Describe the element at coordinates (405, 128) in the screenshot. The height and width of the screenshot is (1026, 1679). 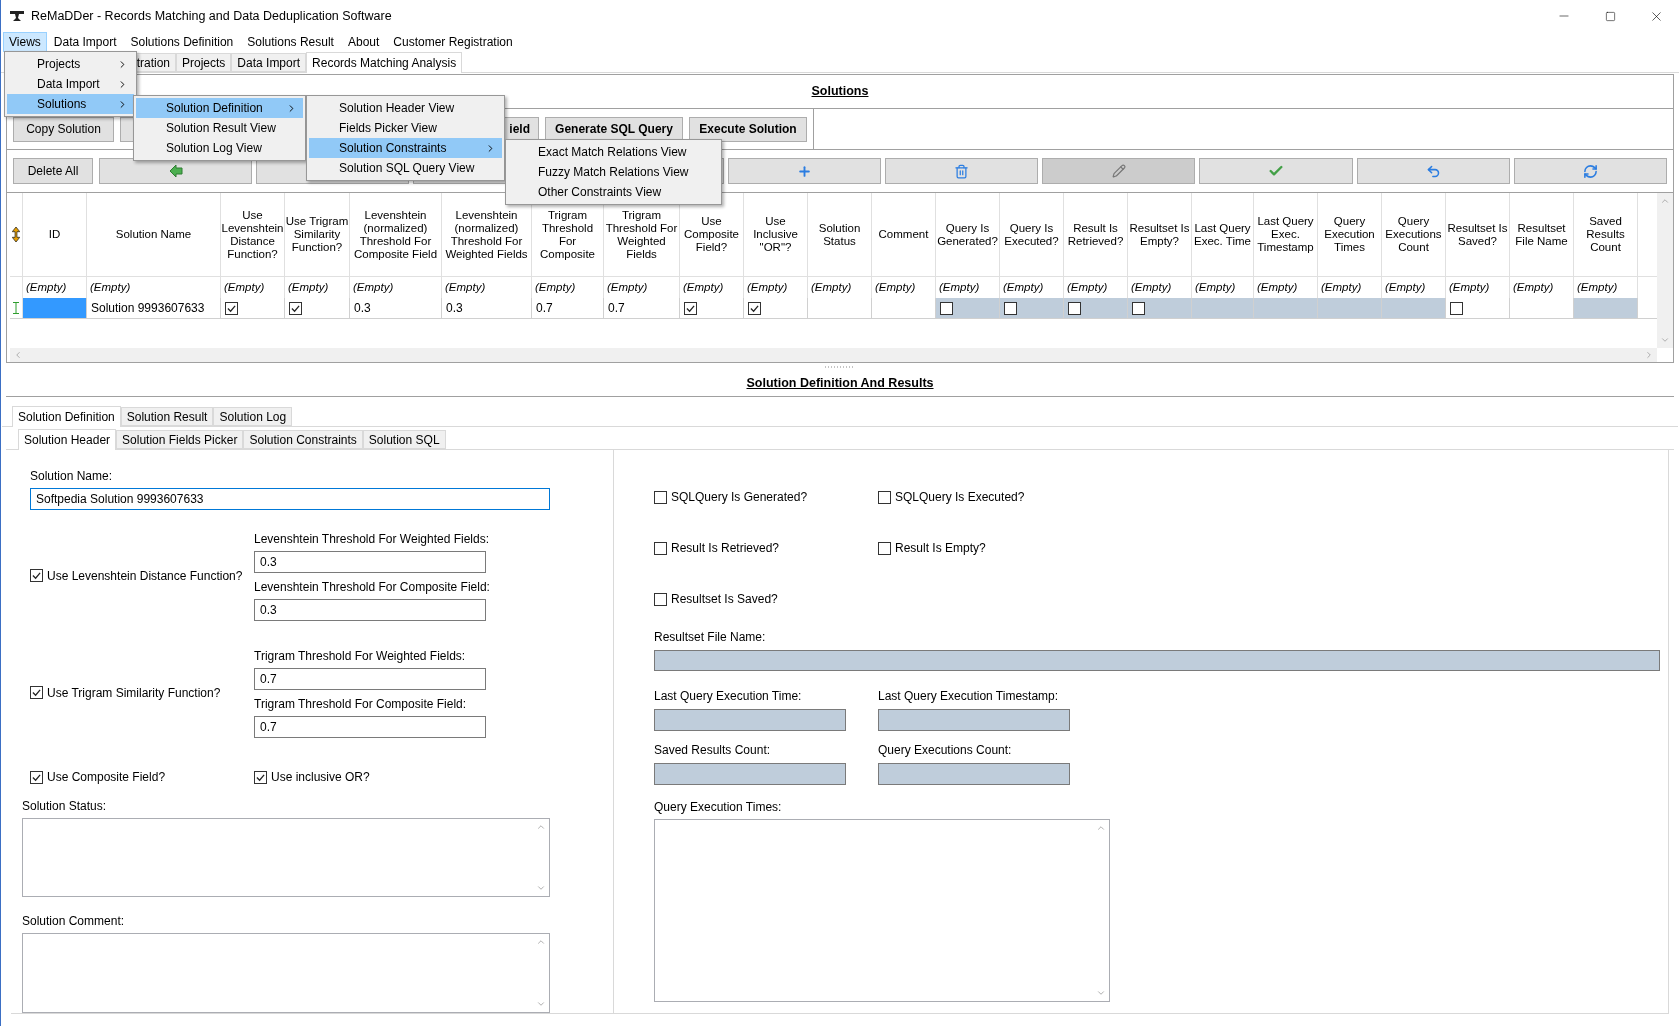
I see `menu-item: Fields Picker View` at that location.